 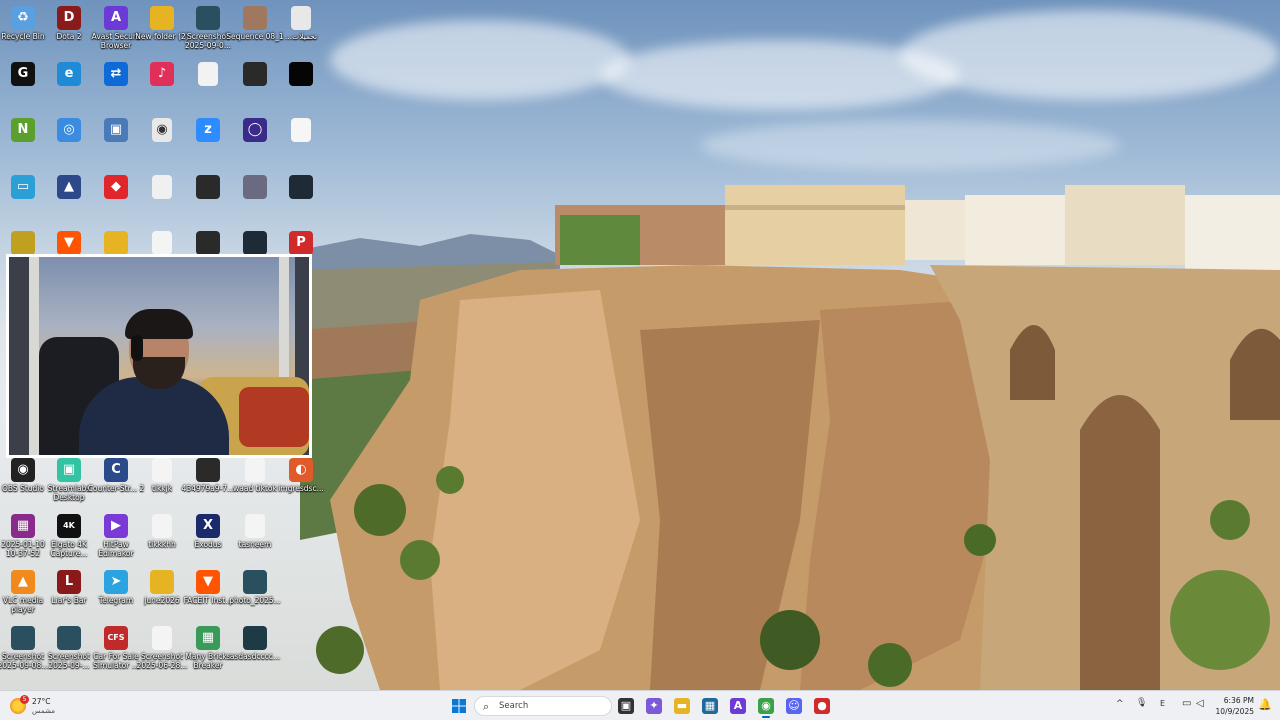 I want to click on taskbar-search-box: ⌕ Search, so click(x=543, y=706).